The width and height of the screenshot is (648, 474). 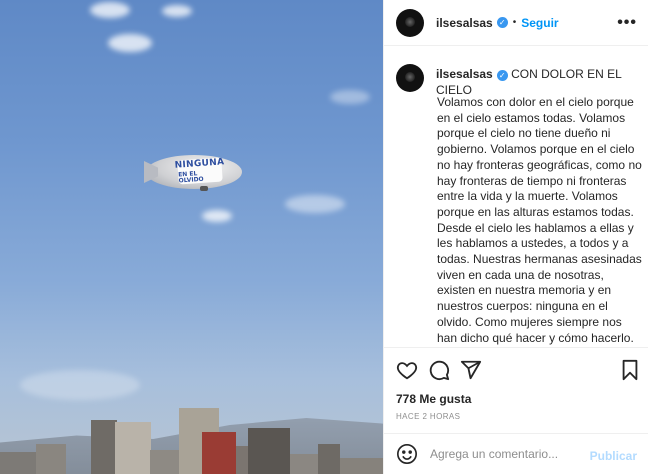 I want to click on heart-icon, so click(x=407, y=370).